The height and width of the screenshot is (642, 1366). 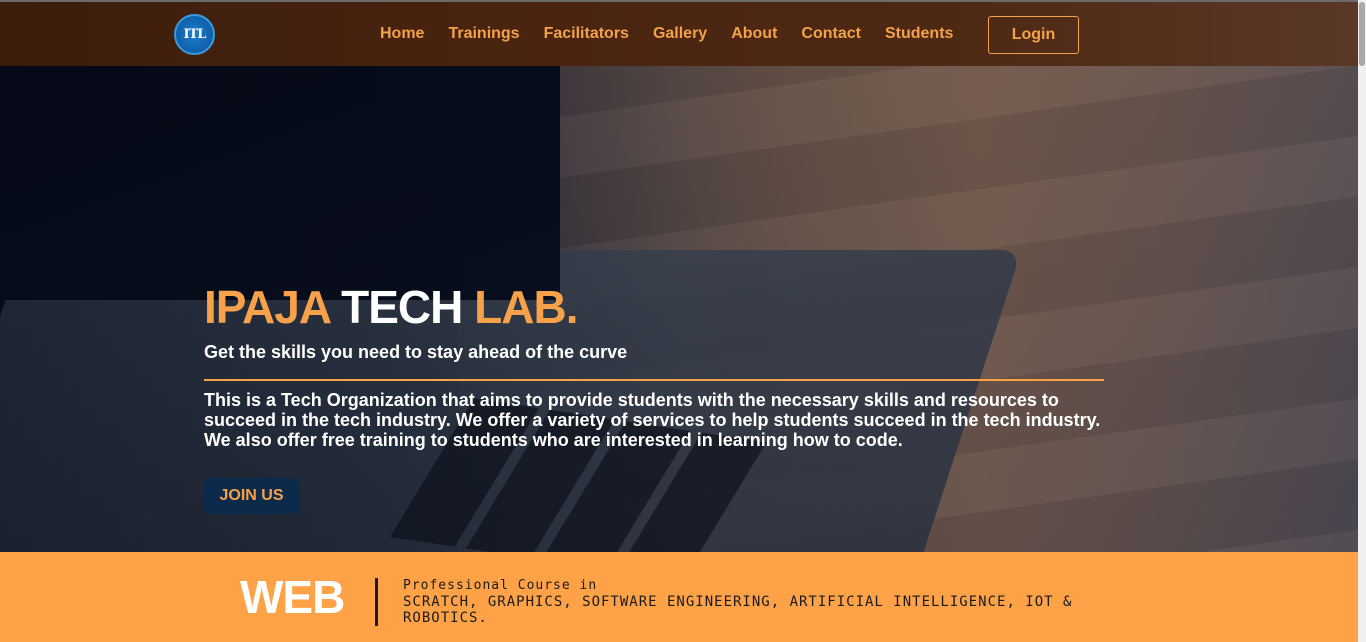 What do you see at coordinates (292, 597) in the screenshot?
I see `banner-word: WEB` at bounding box center [292, 597].